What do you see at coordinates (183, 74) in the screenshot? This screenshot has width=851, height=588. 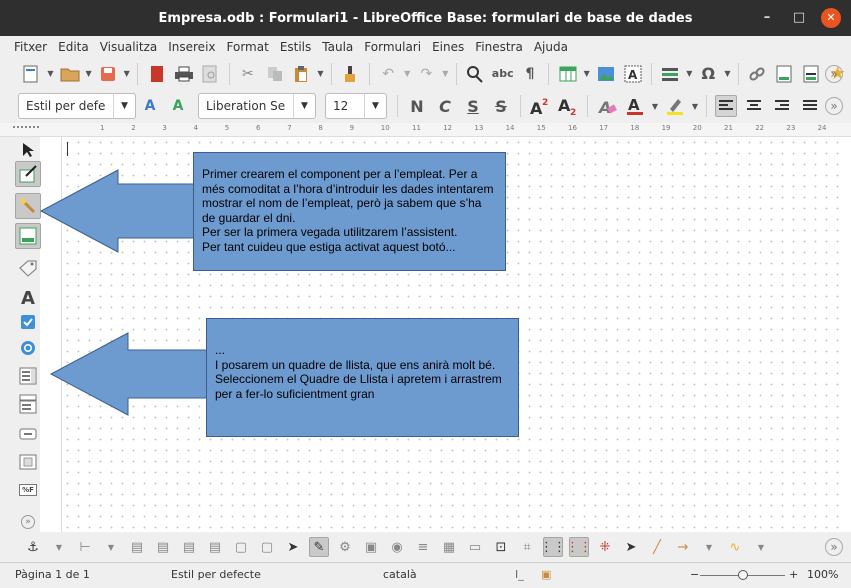 I see `print-icon` at bounding box center [183, 74].